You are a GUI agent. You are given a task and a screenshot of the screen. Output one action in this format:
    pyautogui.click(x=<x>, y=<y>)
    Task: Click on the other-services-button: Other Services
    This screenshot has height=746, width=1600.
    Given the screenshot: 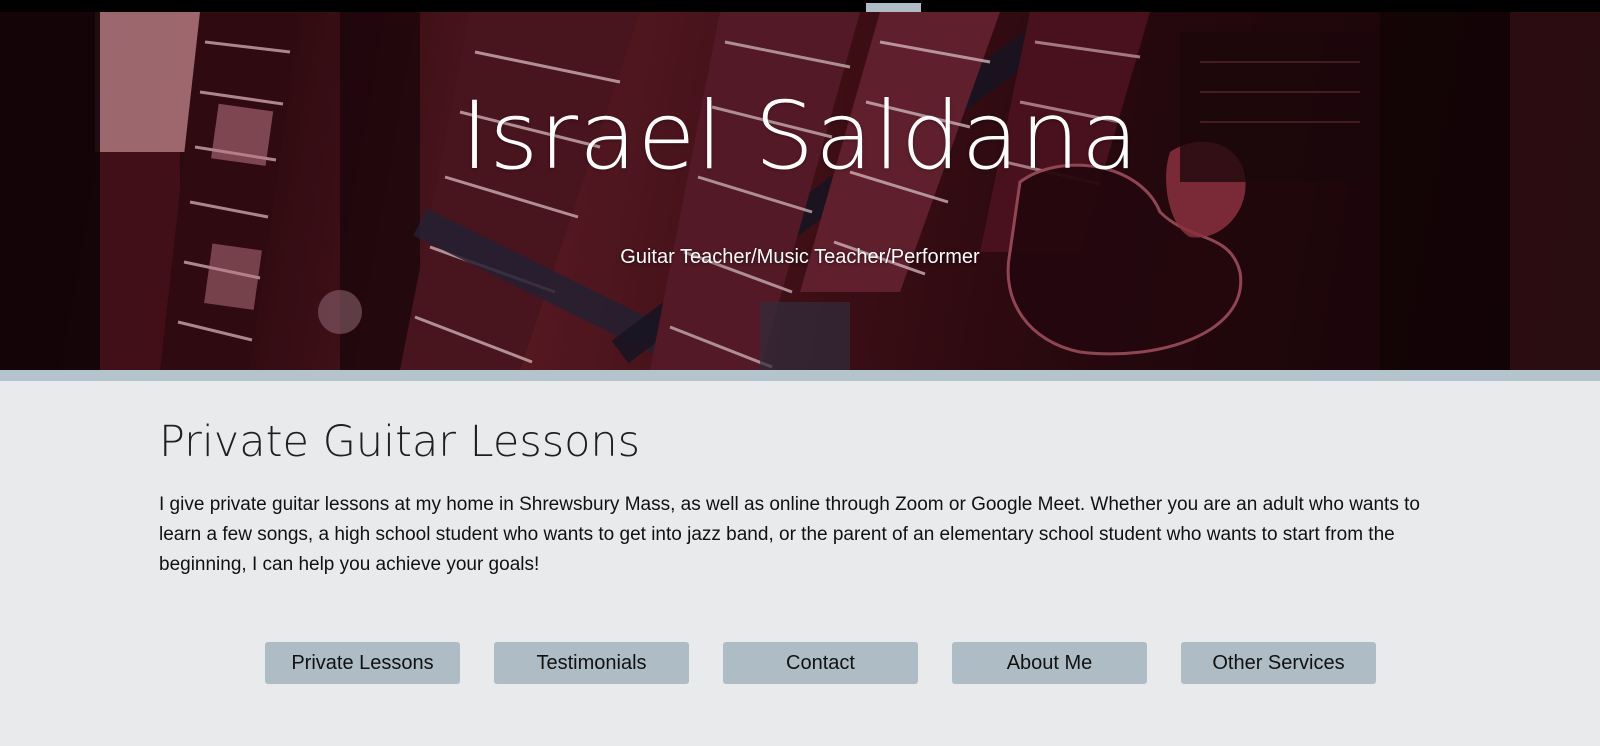 What is the action you would take?
    pyautogui.click(x=1278, y=663)
    